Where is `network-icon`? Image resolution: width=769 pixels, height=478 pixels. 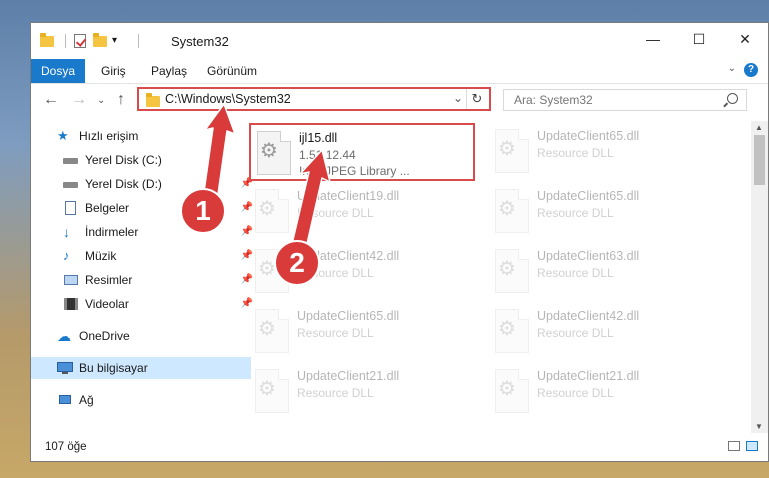
network-icon is located at coordinates (65, 400).